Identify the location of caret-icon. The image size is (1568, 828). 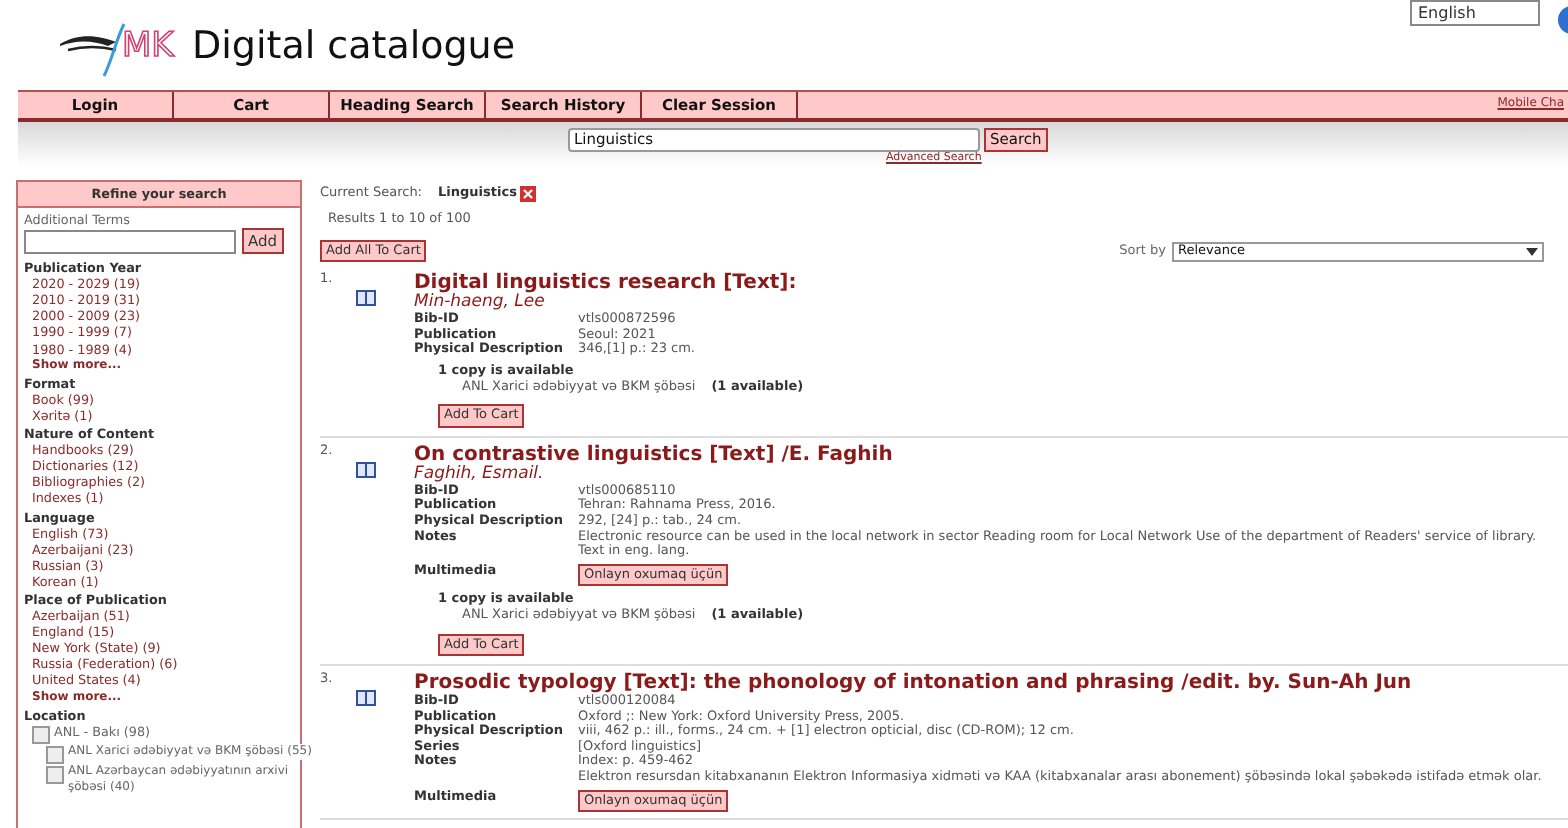
(1532, 252).